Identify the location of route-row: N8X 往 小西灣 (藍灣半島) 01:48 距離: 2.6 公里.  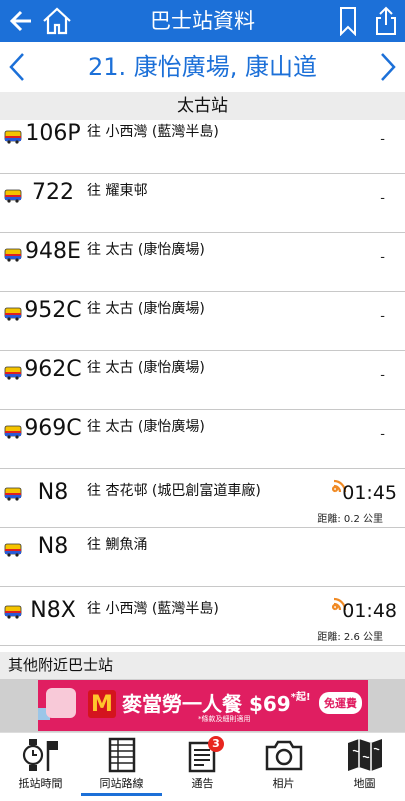
(202, 617).